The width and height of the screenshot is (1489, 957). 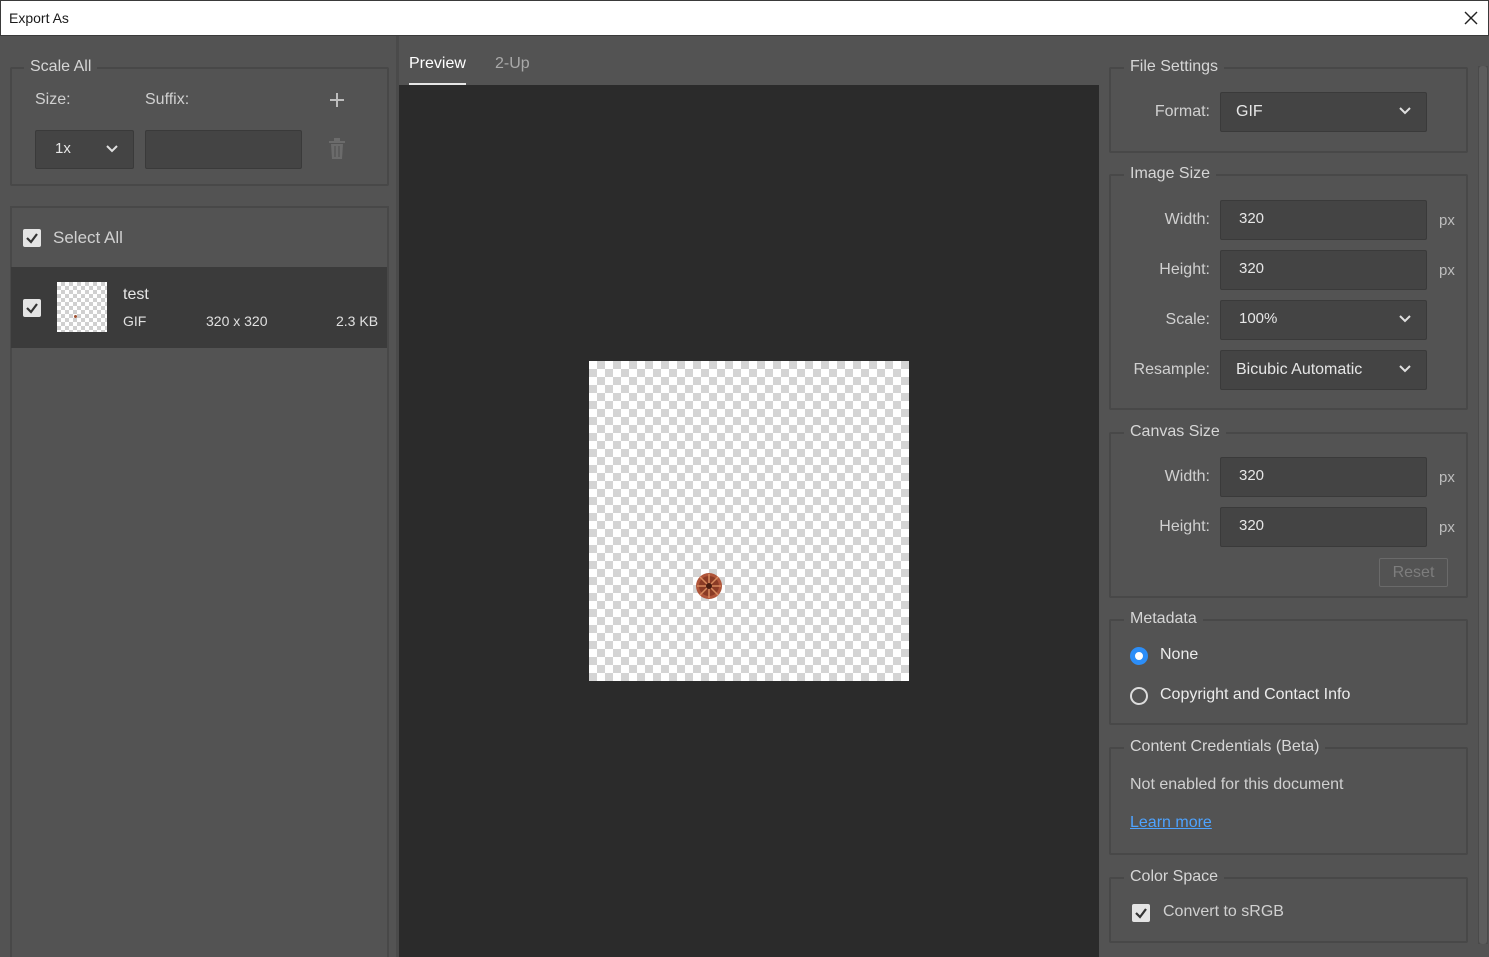 What do you see at coordinates (1447, 477) in the screenshot?
I see `canvas-width-unit: px` at bounding box center [1447, 477].